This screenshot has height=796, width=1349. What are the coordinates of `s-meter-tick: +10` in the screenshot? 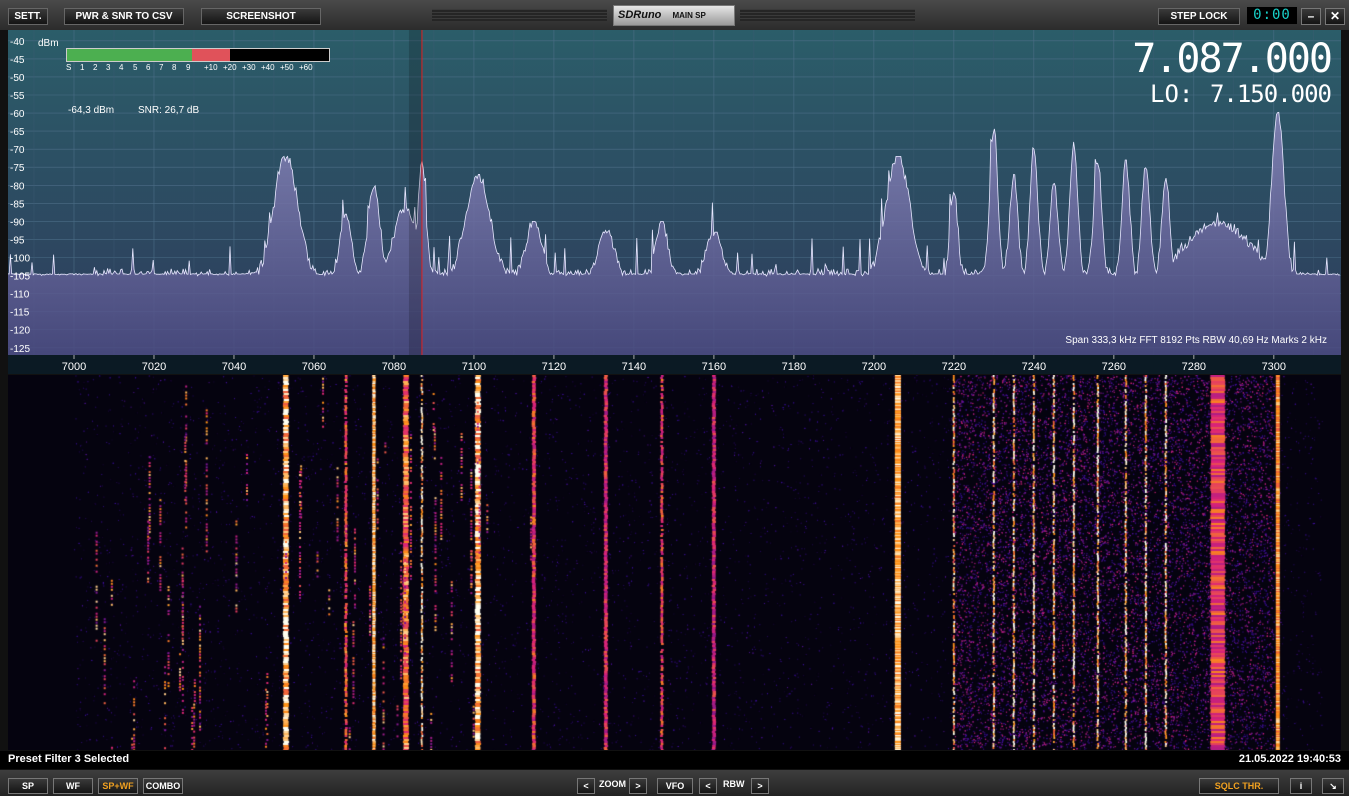 It's located at (211, 67).